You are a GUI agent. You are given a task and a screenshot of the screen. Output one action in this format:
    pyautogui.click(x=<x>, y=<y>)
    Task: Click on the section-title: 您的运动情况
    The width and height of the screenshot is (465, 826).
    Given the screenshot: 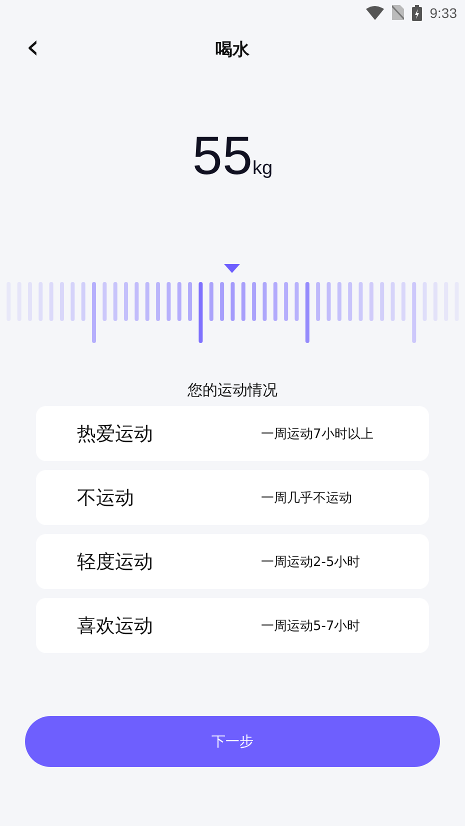 What is the action you would take?
    pyautogui.click(x=232, y=390)
    